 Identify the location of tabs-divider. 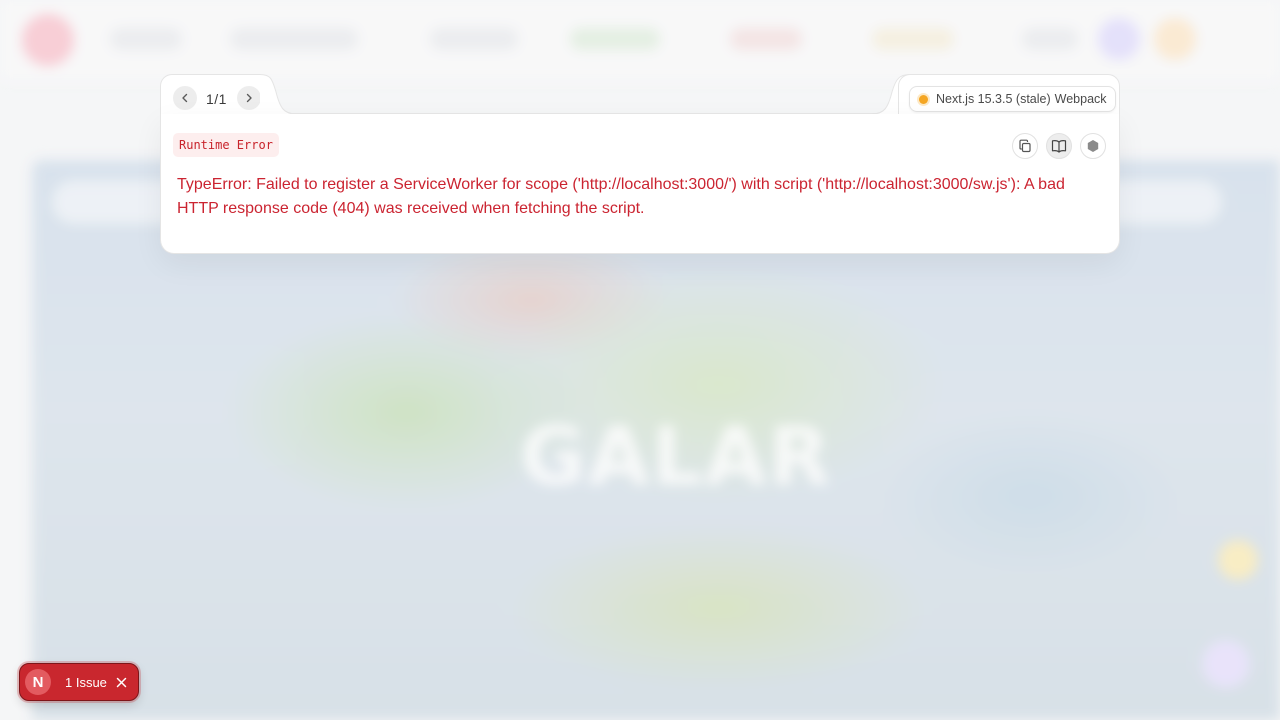
(595, 94).